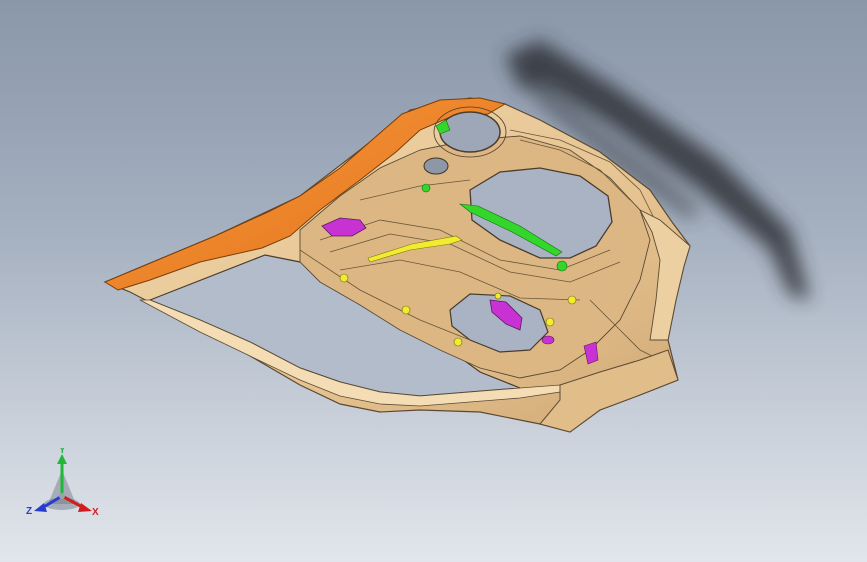  Describe the element at coordinates (548, 340) in the screenshot. I see `magenta-feature-small` at that location.